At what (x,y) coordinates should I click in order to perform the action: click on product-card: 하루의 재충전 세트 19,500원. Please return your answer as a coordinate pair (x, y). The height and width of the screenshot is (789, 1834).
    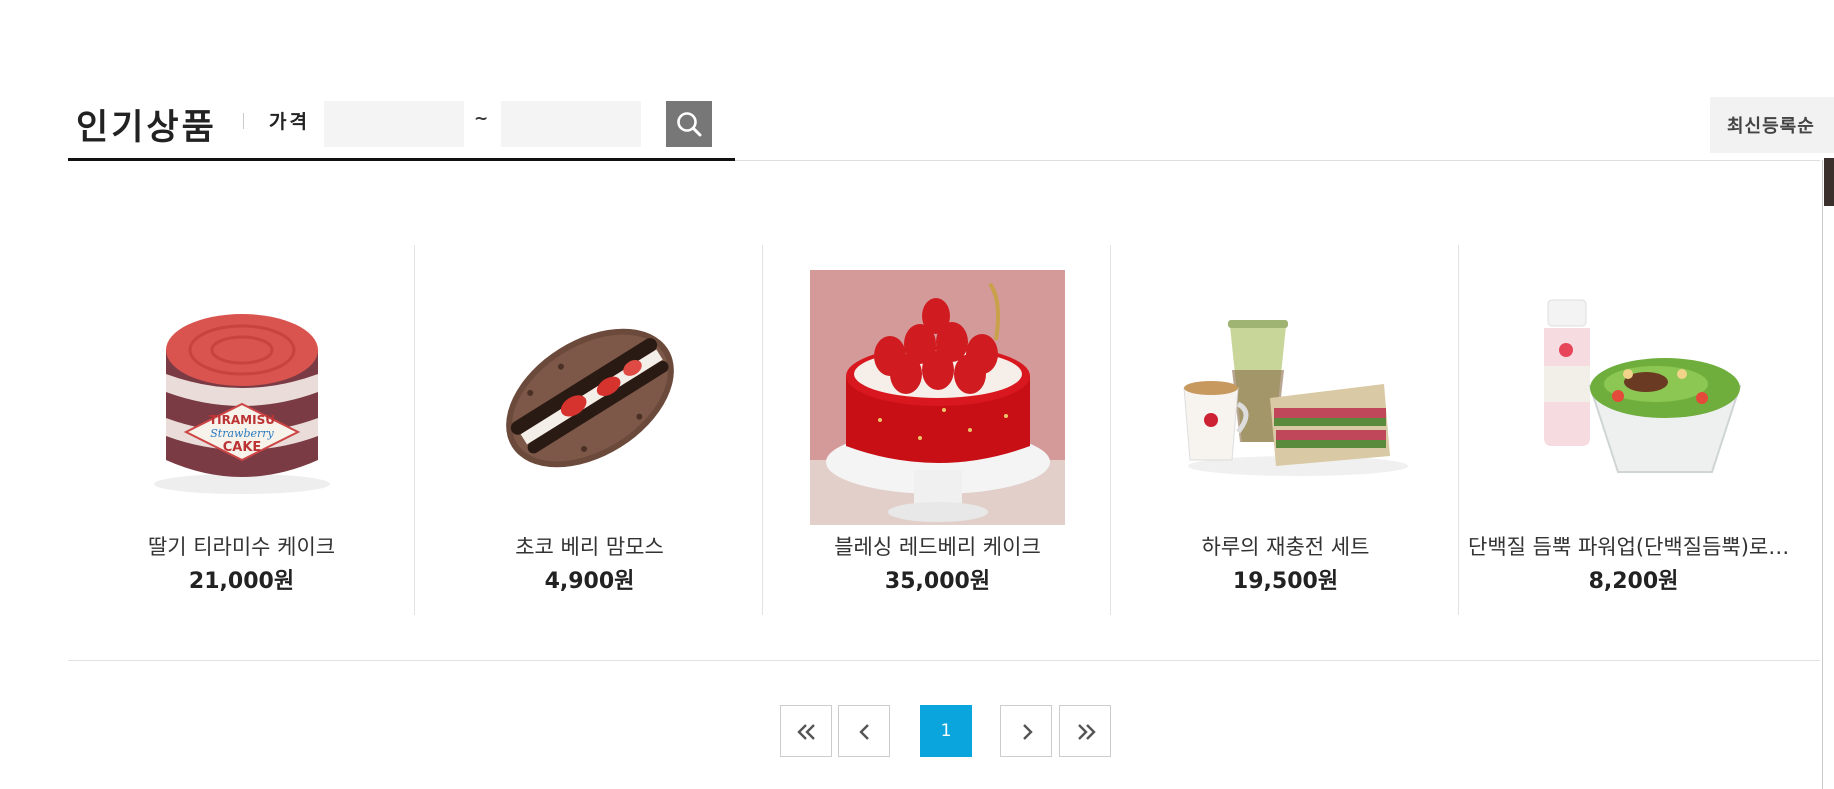
    Looking at the image, I should click on (1285, 430).